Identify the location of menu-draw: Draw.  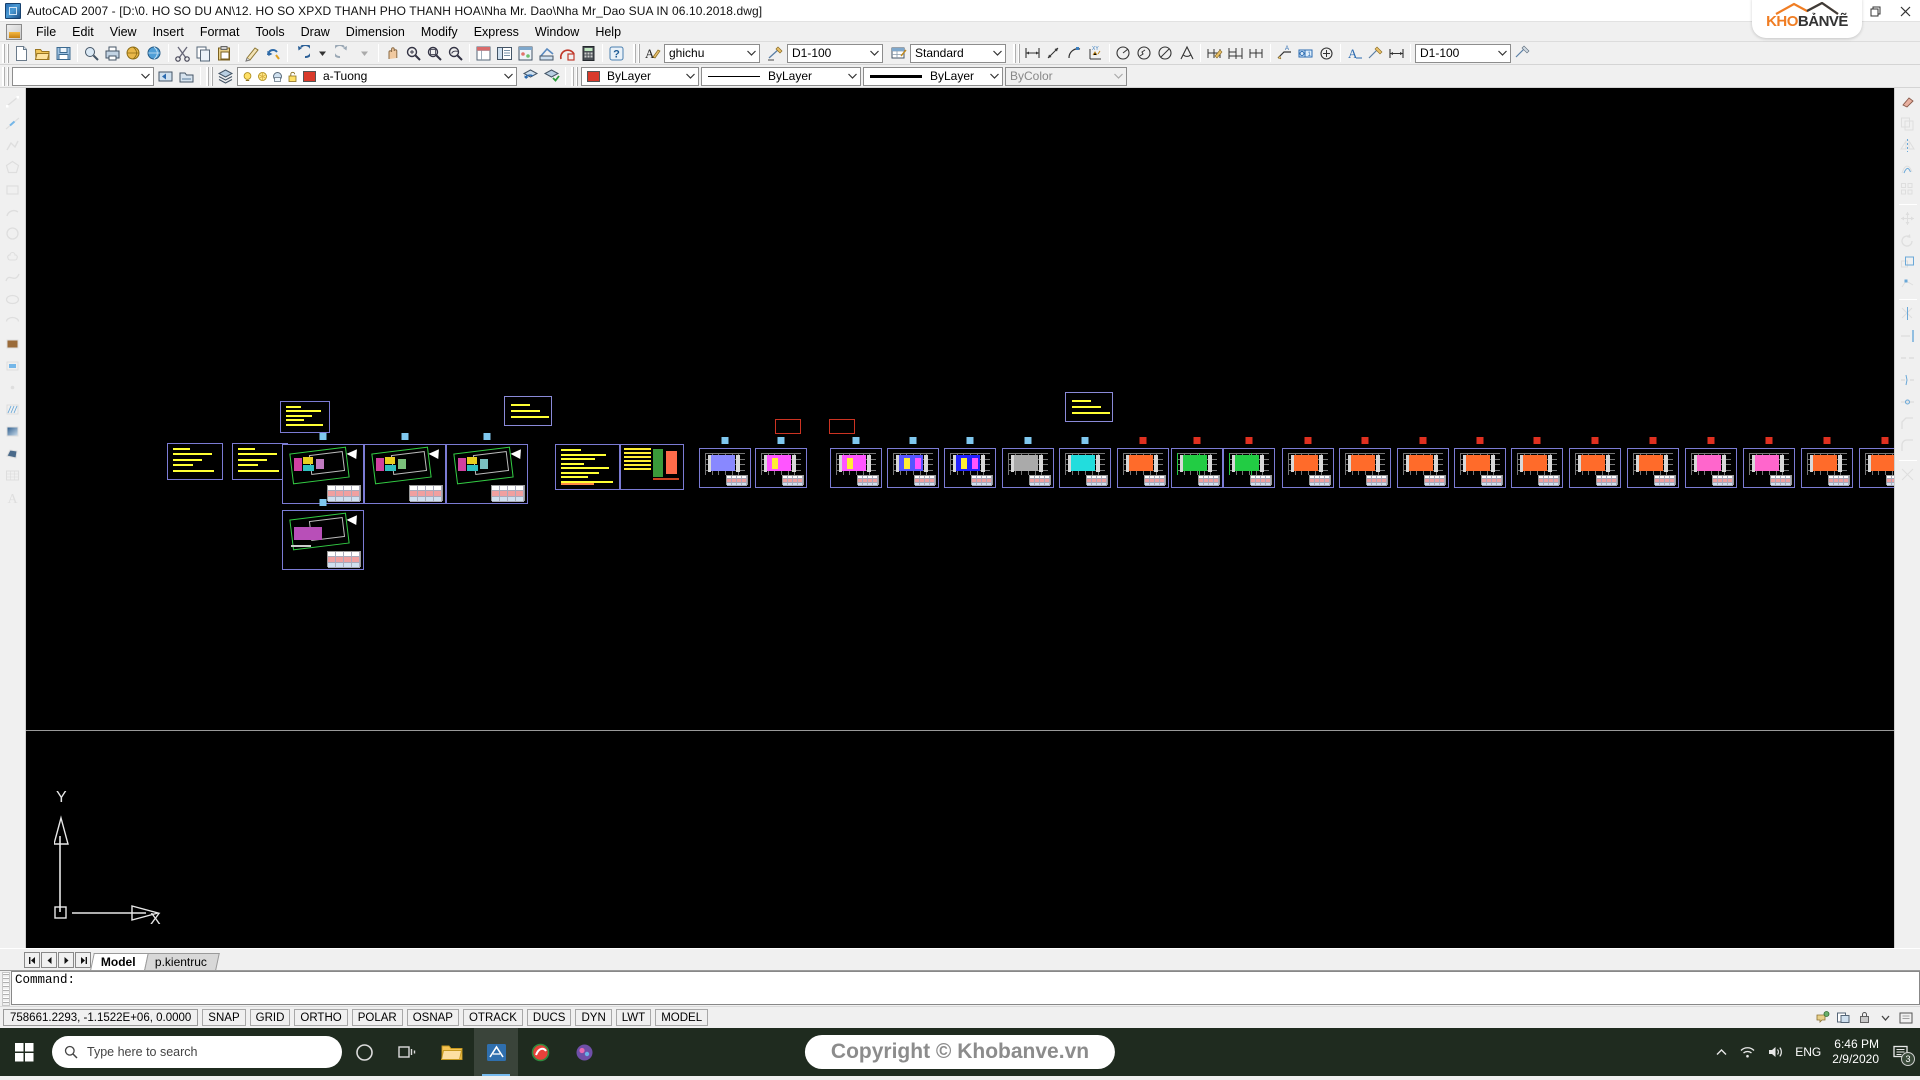
(315, 32).